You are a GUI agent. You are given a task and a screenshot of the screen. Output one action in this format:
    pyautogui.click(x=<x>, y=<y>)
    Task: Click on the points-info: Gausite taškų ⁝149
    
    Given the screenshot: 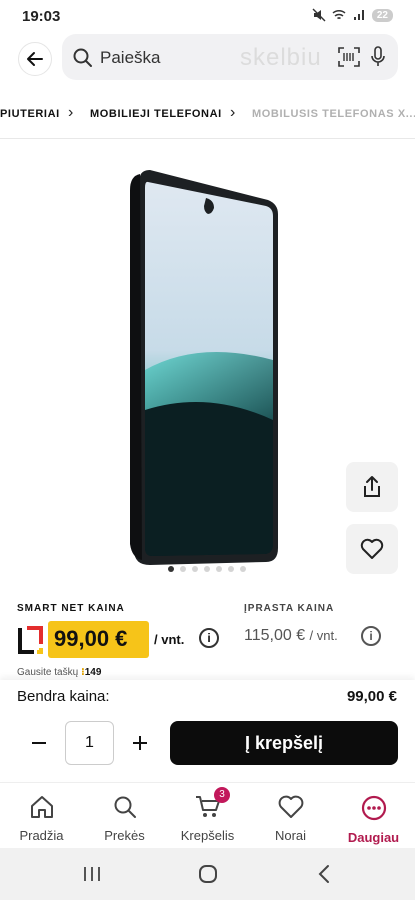 What is the action you would take?
    pyautogui.click(x=59, y=672)
    